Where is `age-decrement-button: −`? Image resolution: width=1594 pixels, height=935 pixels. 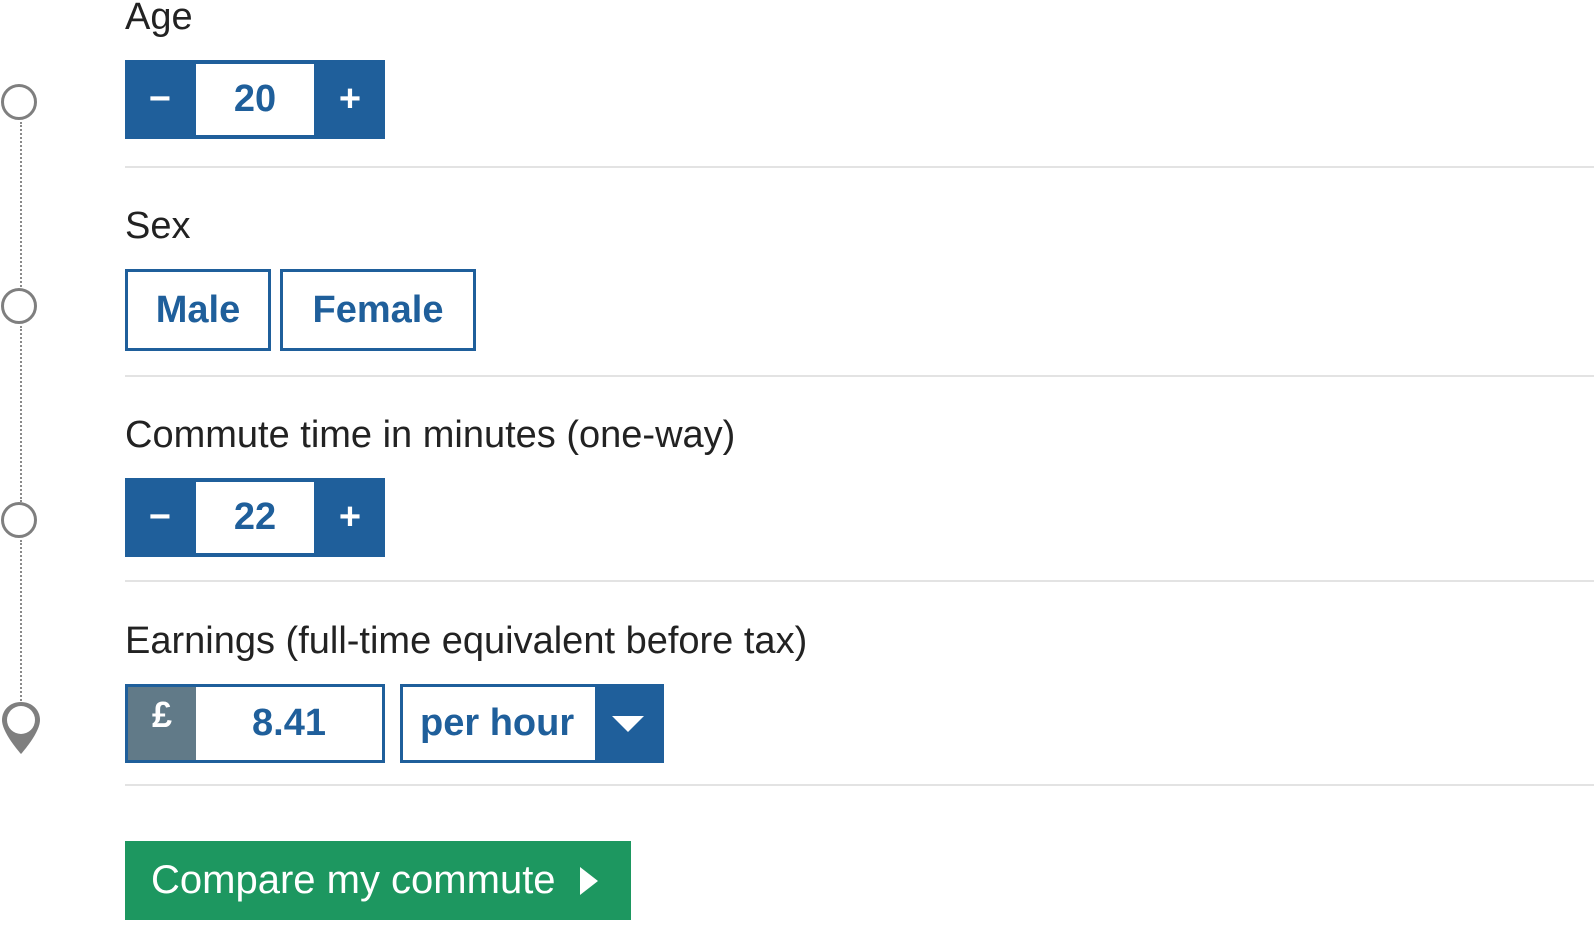 age-decrement-button: − is located at coordinates (160, 99).